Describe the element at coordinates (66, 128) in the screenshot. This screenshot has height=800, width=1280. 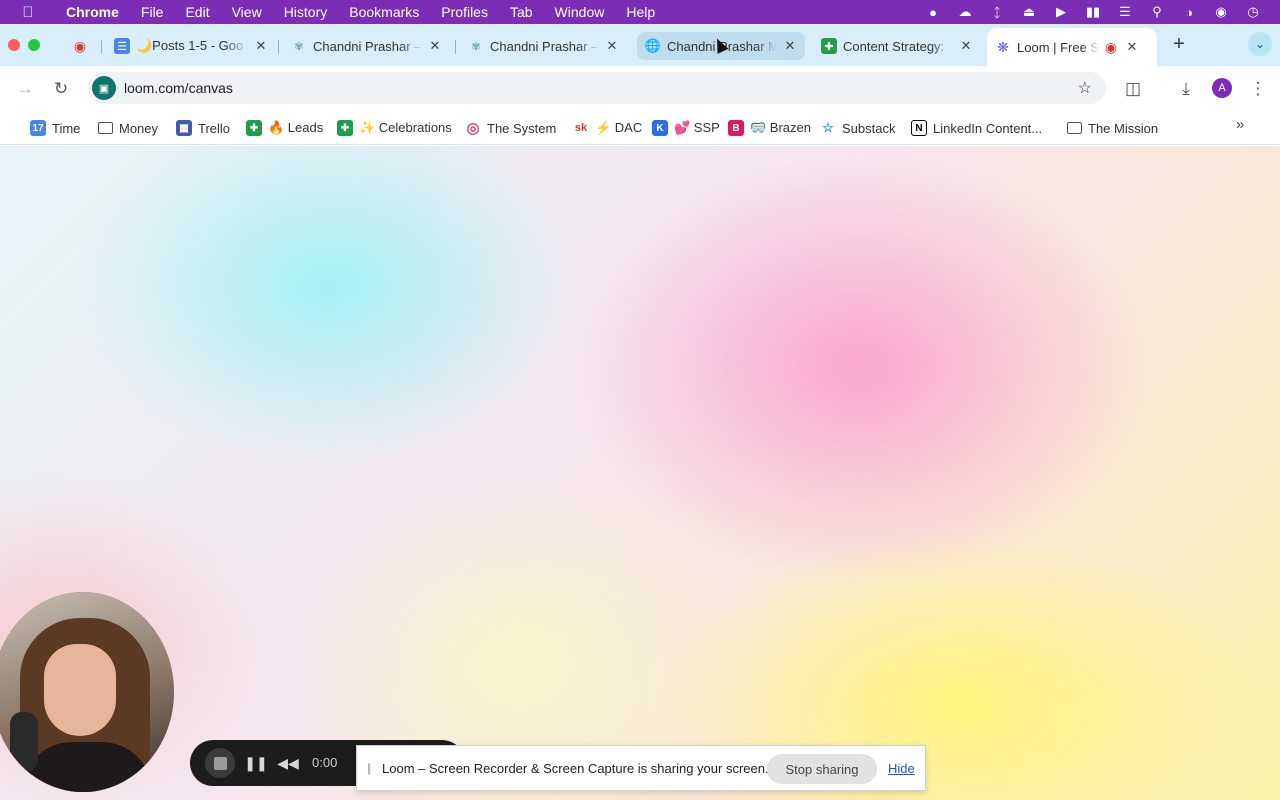
I see `bookmark-label: Time` at that location.